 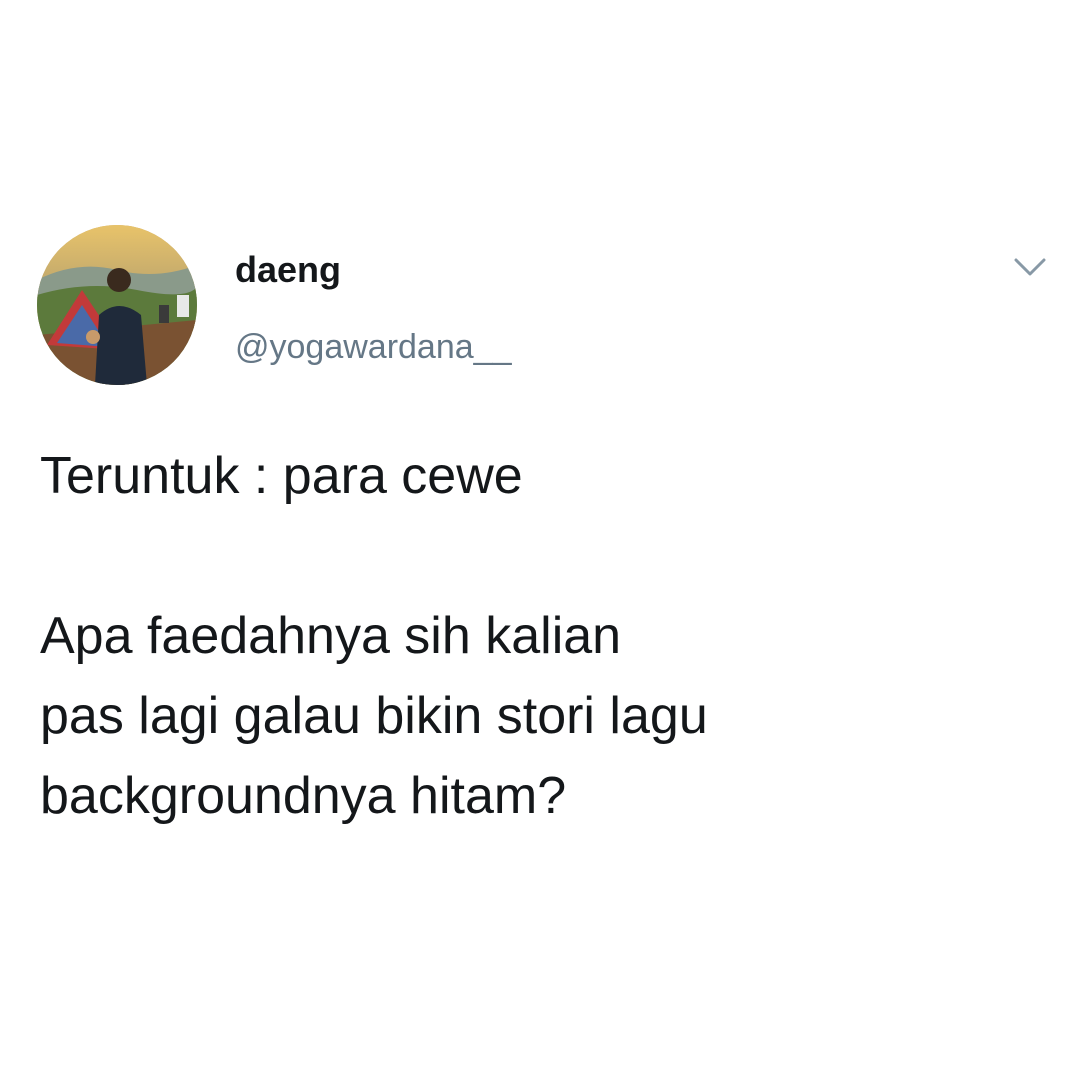 What do you see at coordinates (373, 347) in the screenshot?
I see `user-handle: @yogawardana__` at bounding box center [373, 347].